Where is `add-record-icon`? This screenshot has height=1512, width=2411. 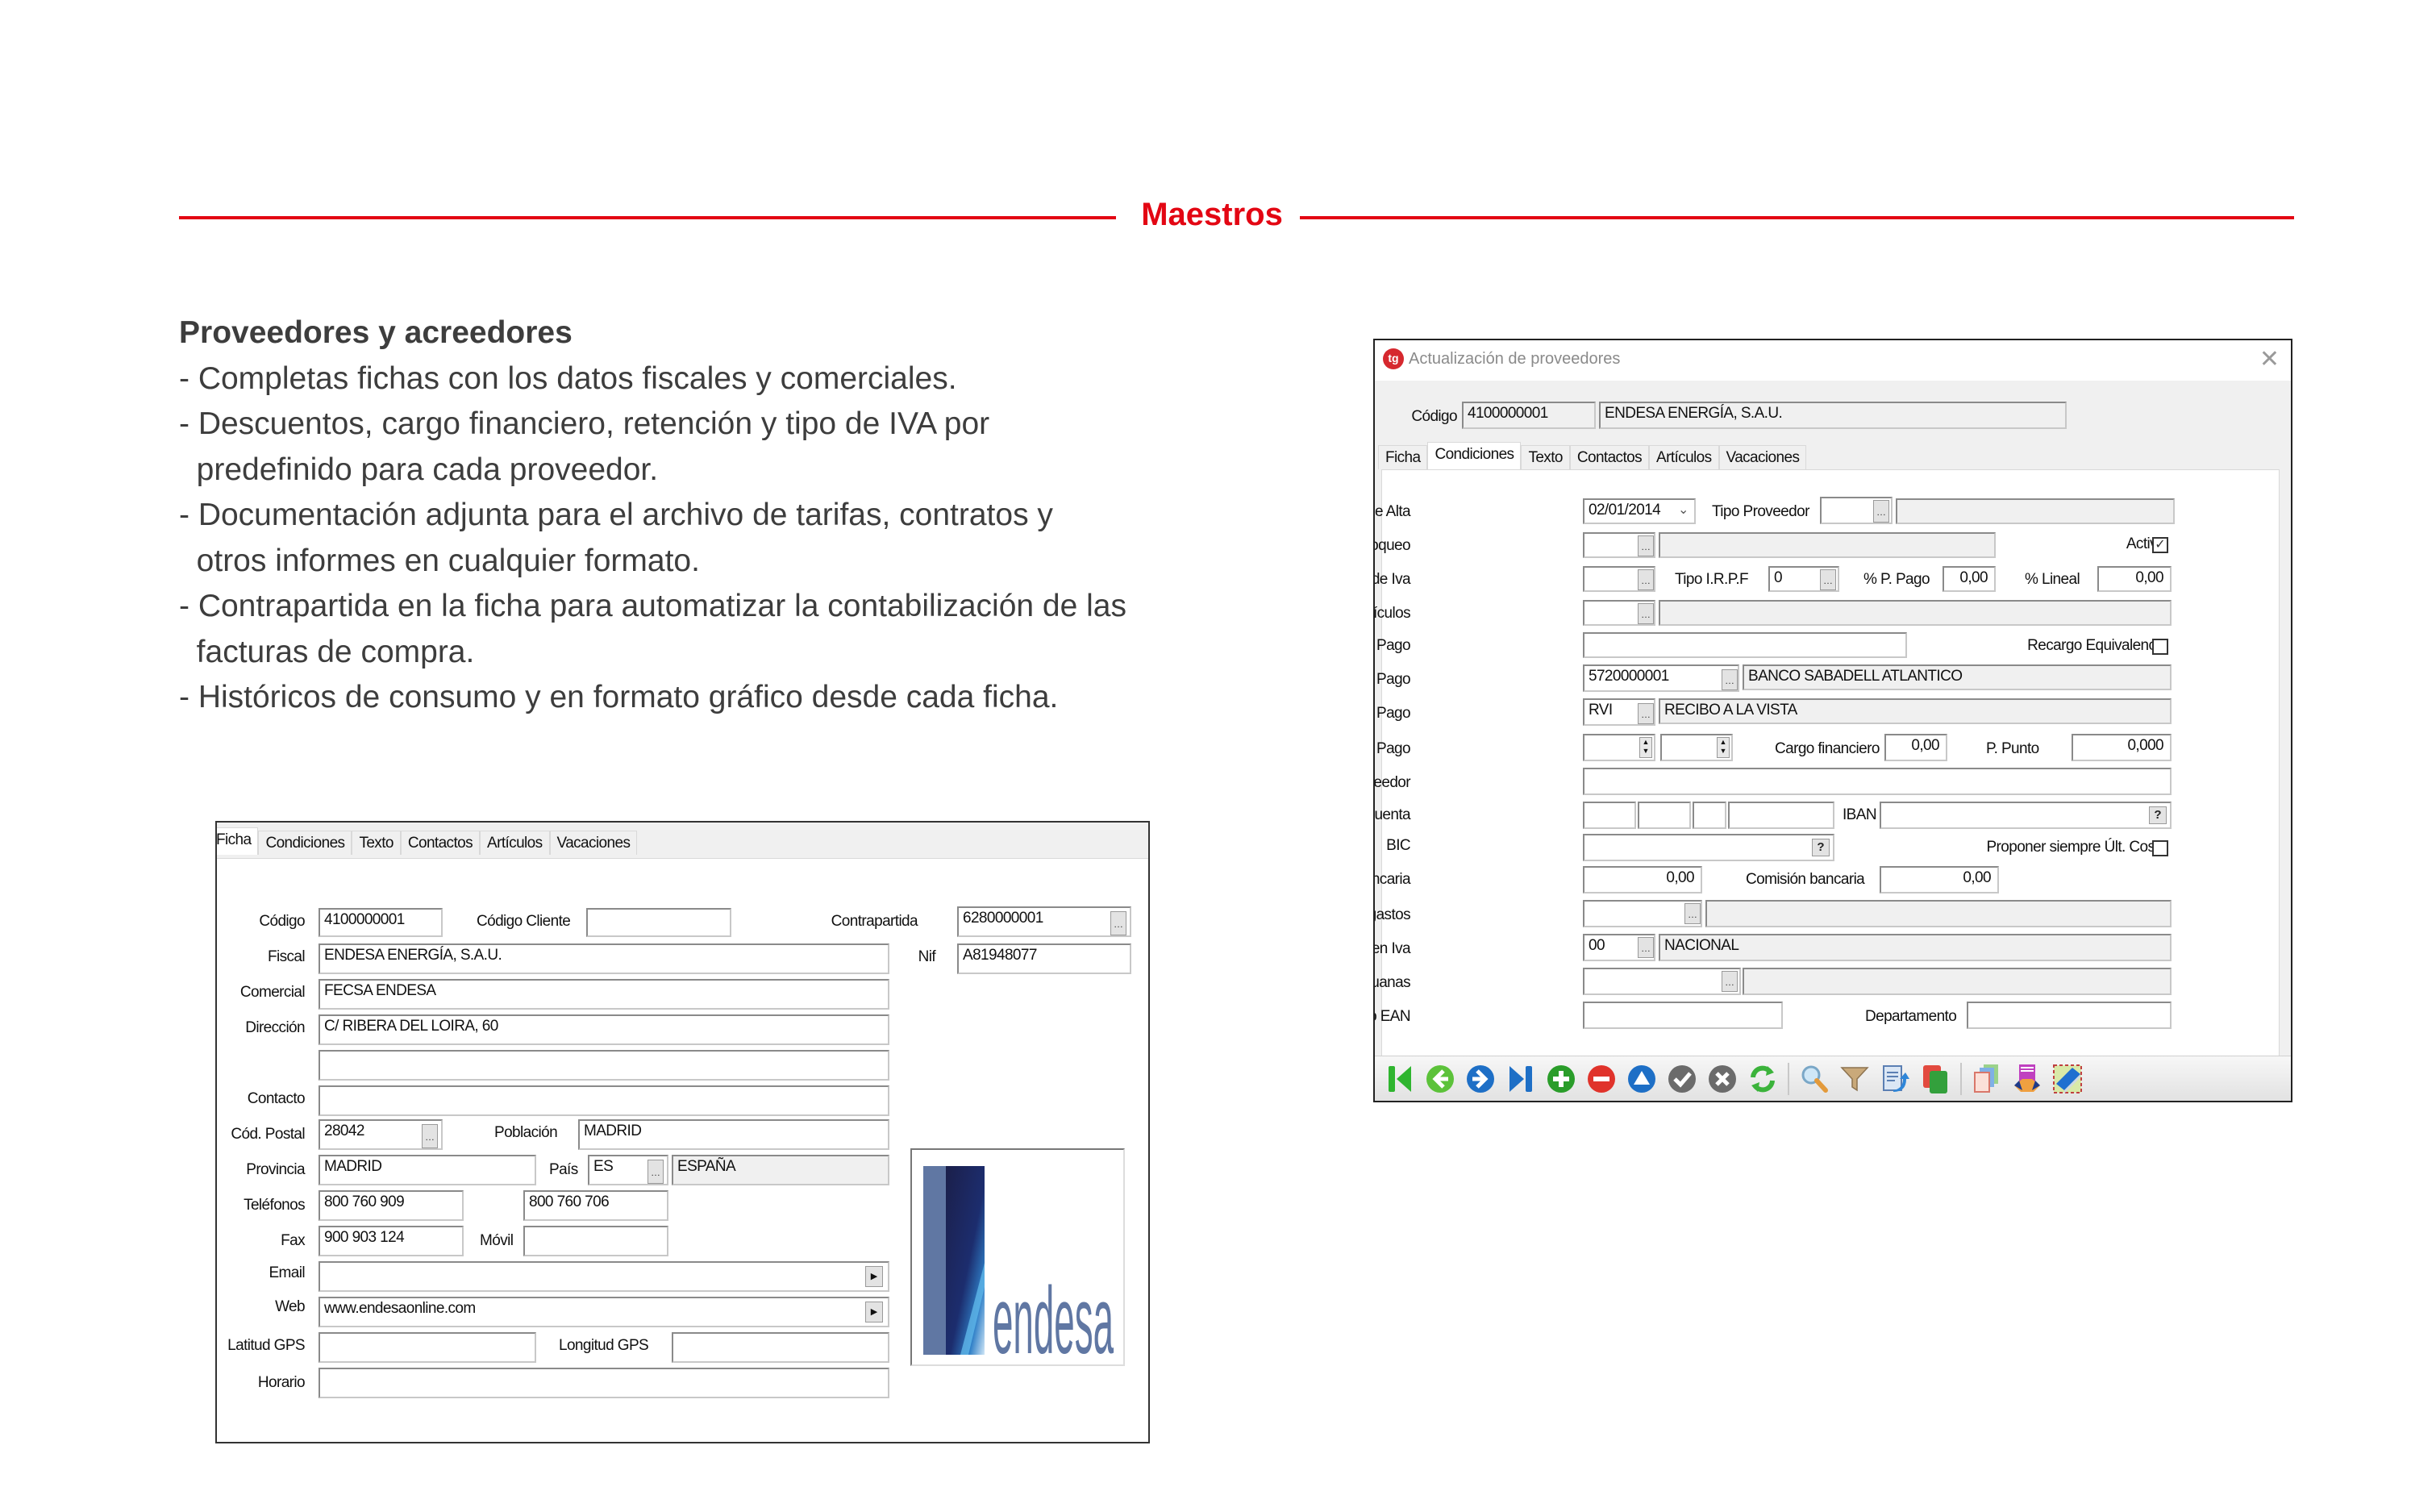
add-record-icon is located at coordinates (1561, 1079).